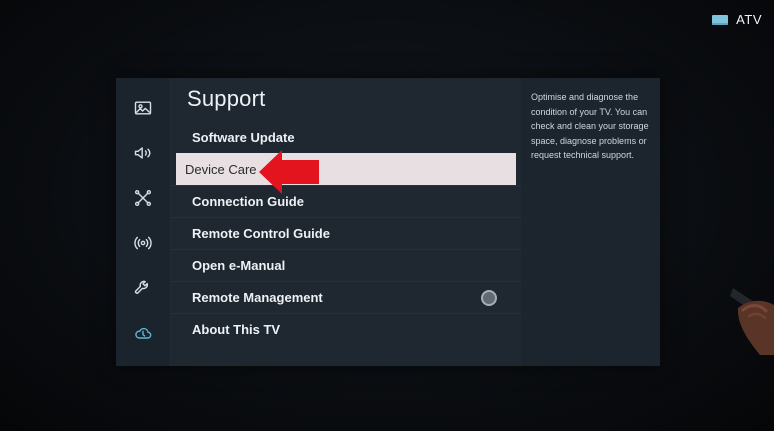  I want to click on page-title: Support, so click(226, 98).